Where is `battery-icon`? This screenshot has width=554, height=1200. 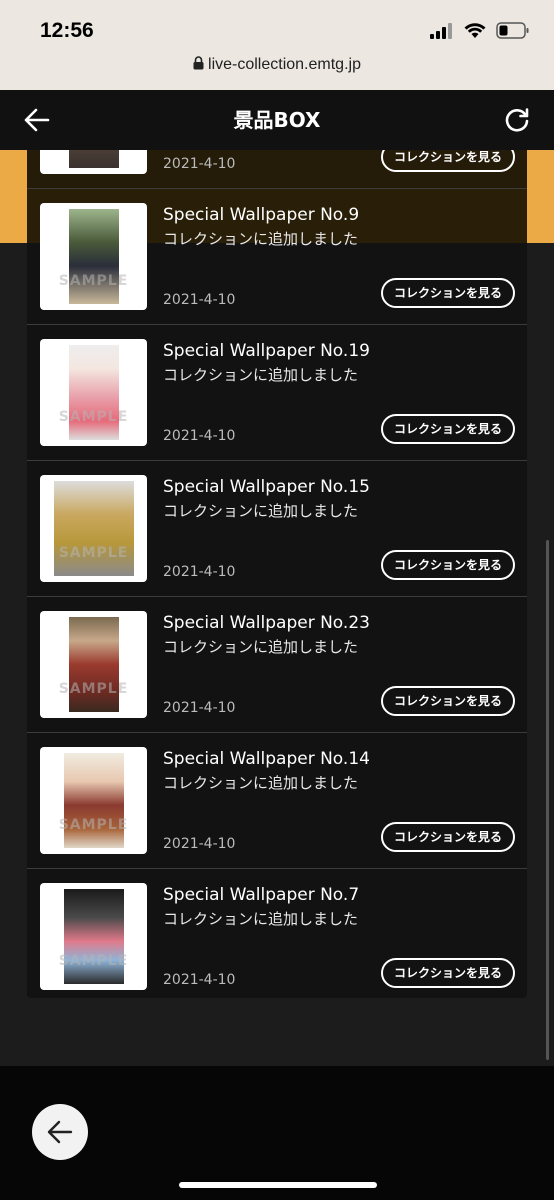 battery-icon is located at coordinates (512, 30).